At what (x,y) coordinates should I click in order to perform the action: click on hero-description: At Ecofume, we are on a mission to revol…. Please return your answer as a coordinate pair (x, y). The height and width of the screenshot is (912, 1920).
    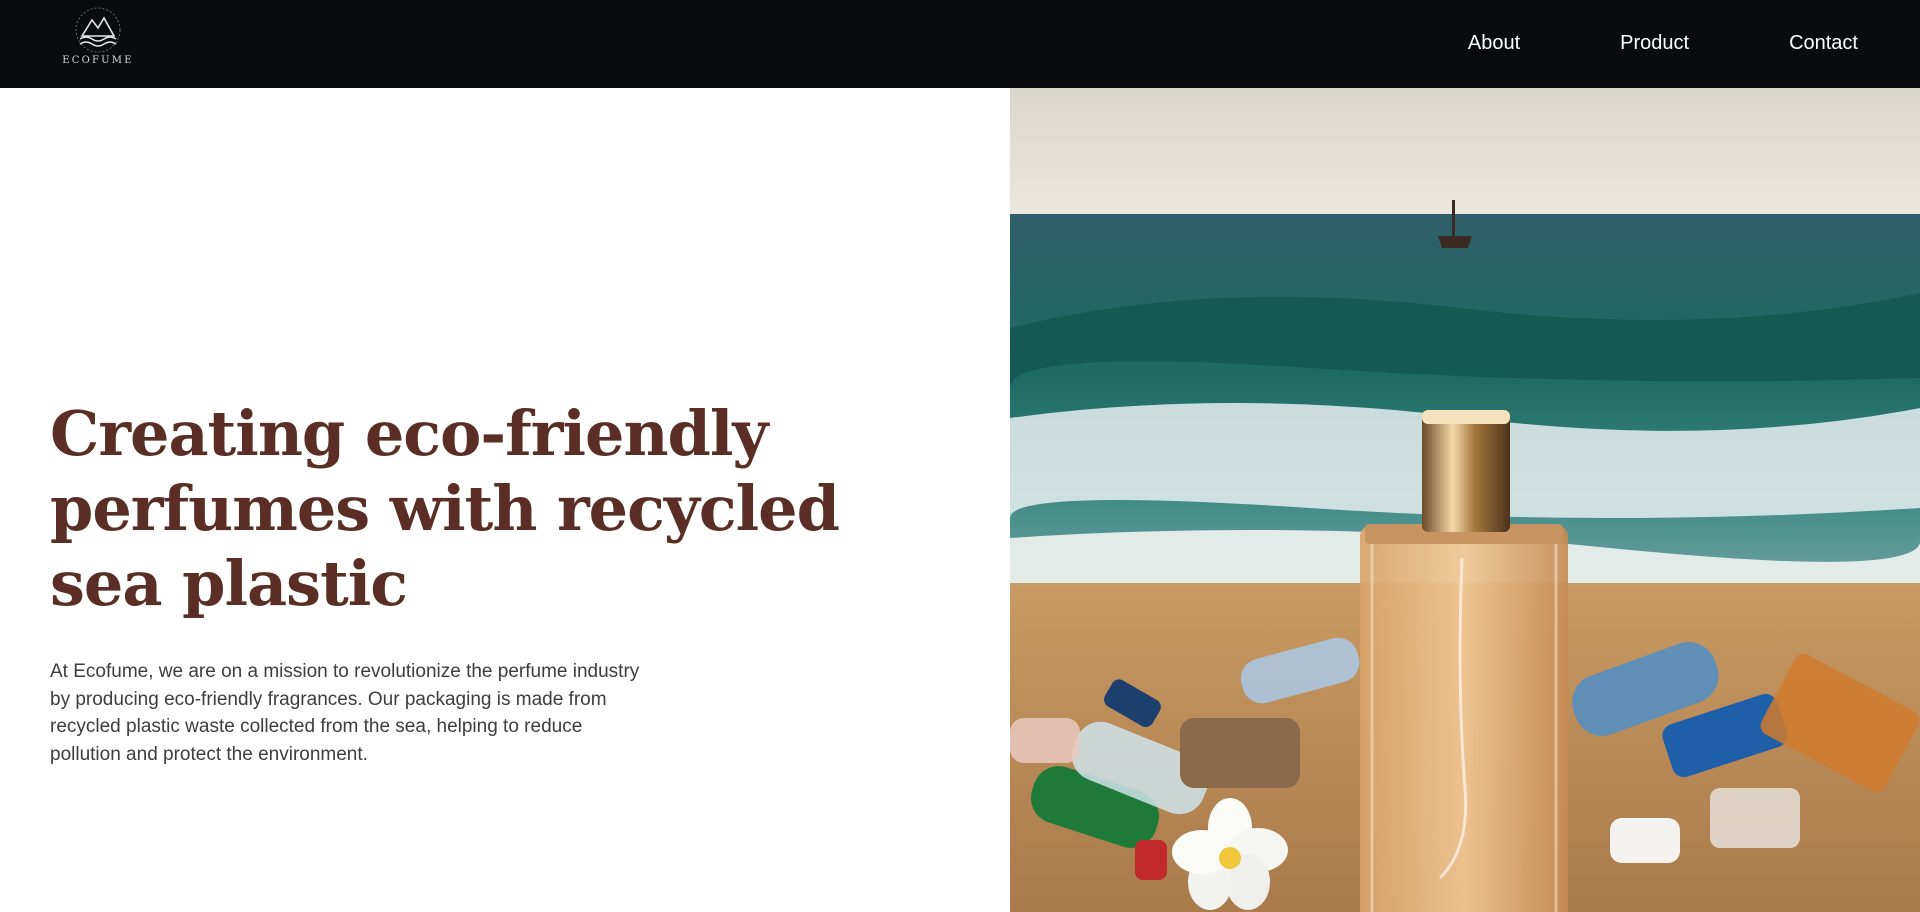
    Looking at the image, I should click on (345, 713).